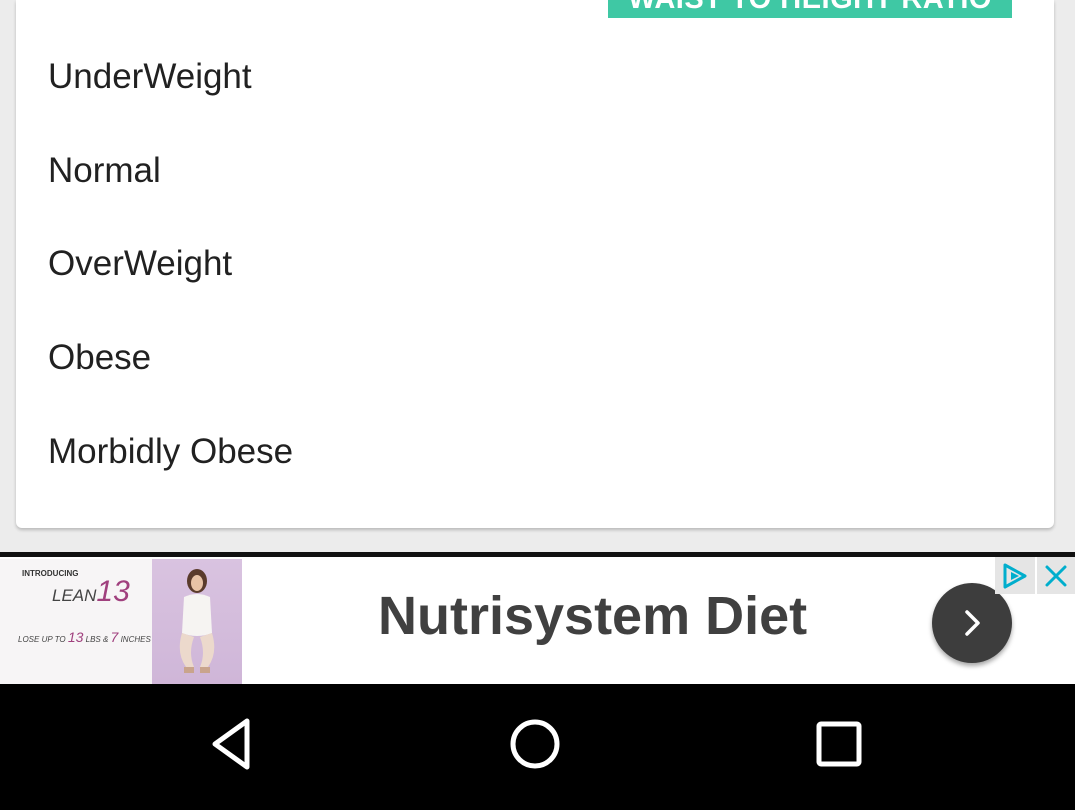  Describe the element at coordinates (535, 358) in the screenshot. I see `option-obese: Obese` at that location.